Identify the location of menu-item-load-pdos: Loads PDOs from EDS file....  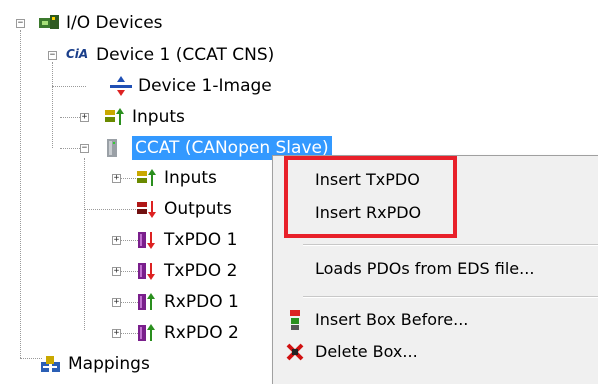
(424, 269).